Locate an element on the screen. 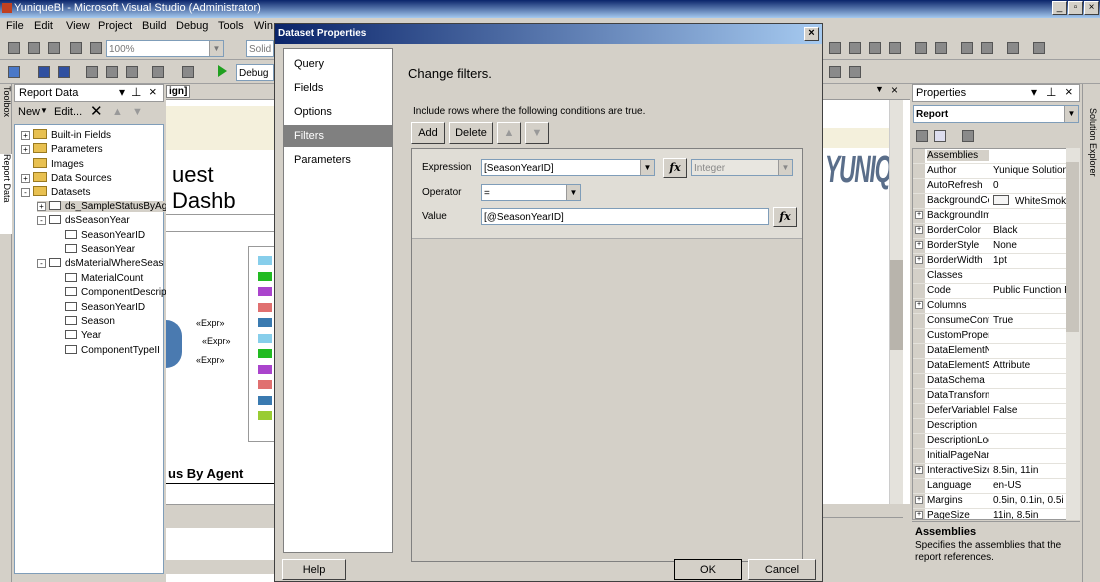  tab-design: ign] is located at coordinates (178, 91).